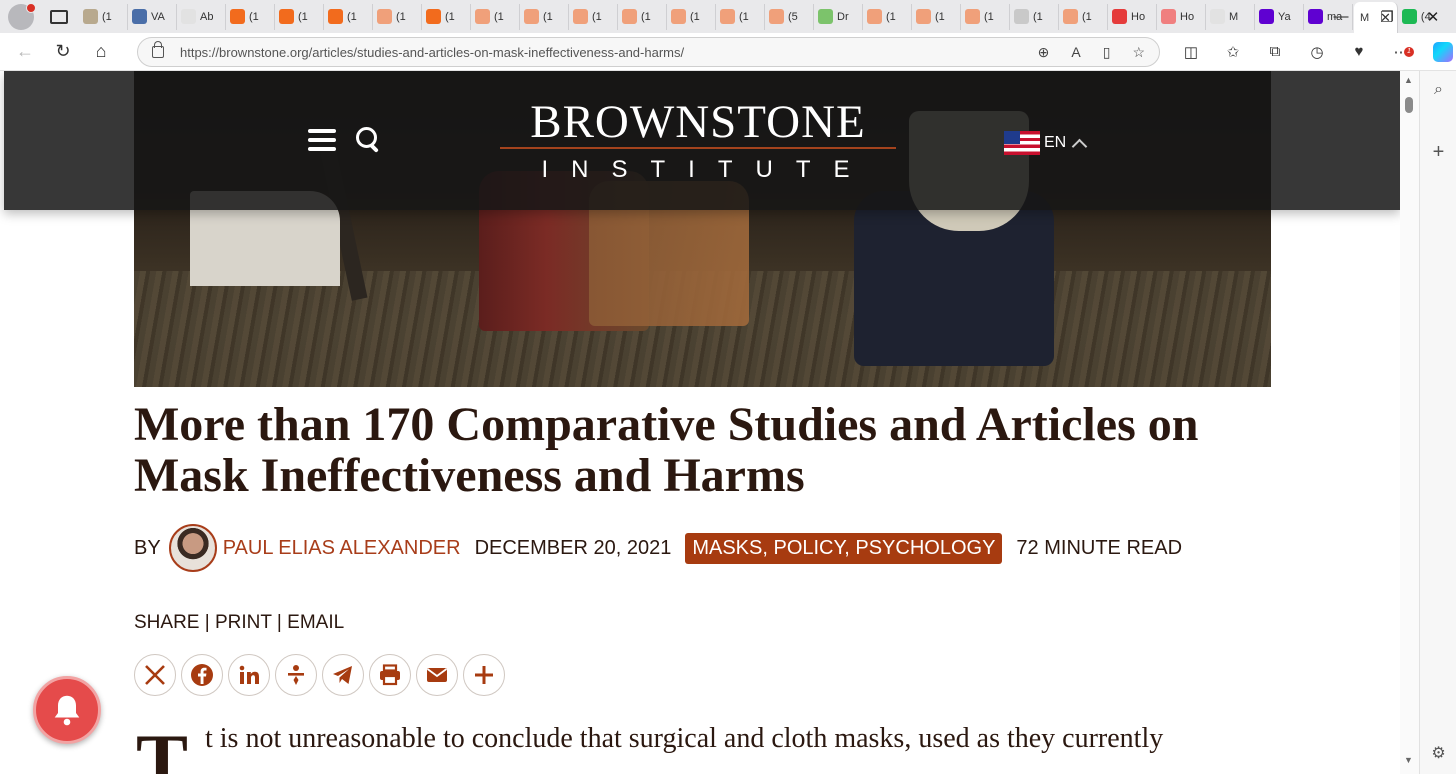  I want to click on favorite-star-icon: ☆, so click(1138, 52).